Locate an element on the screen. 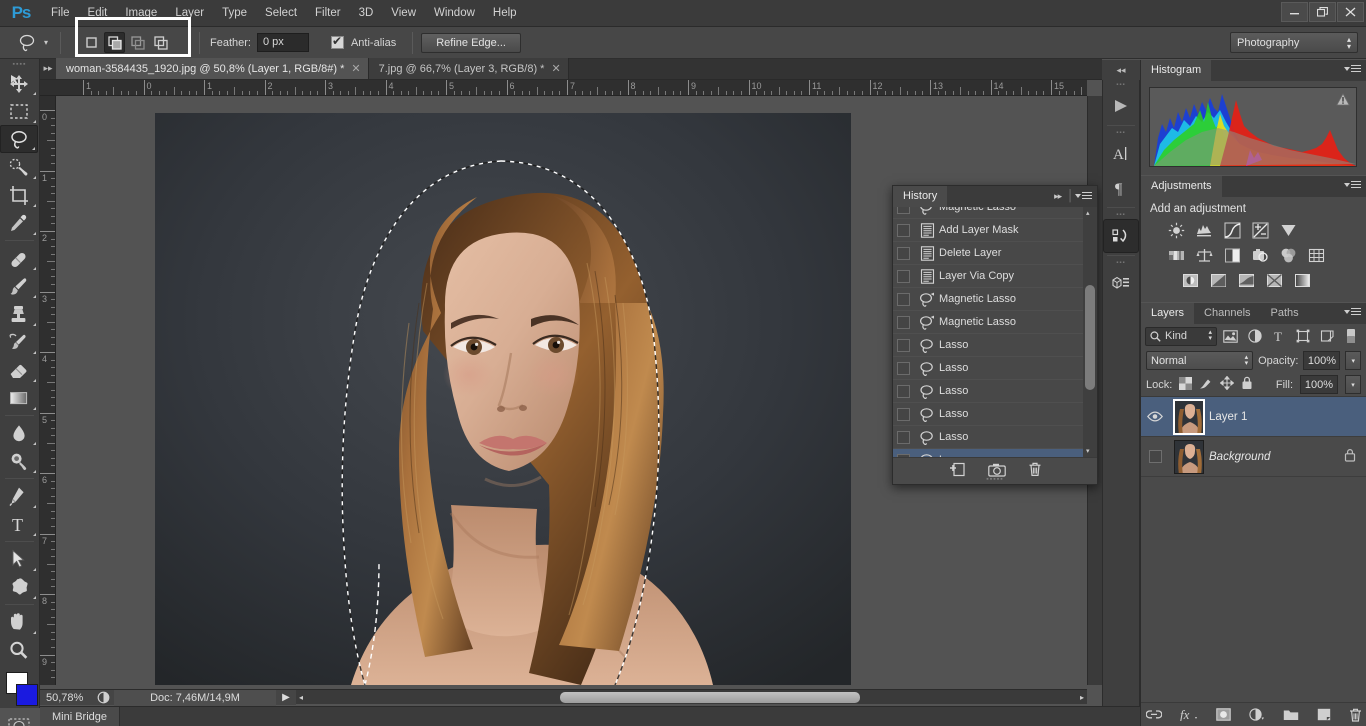 The width and height of the screenshot is (1366, 726). layer-row: Layer 1 is located at coordinates (1253, 417).